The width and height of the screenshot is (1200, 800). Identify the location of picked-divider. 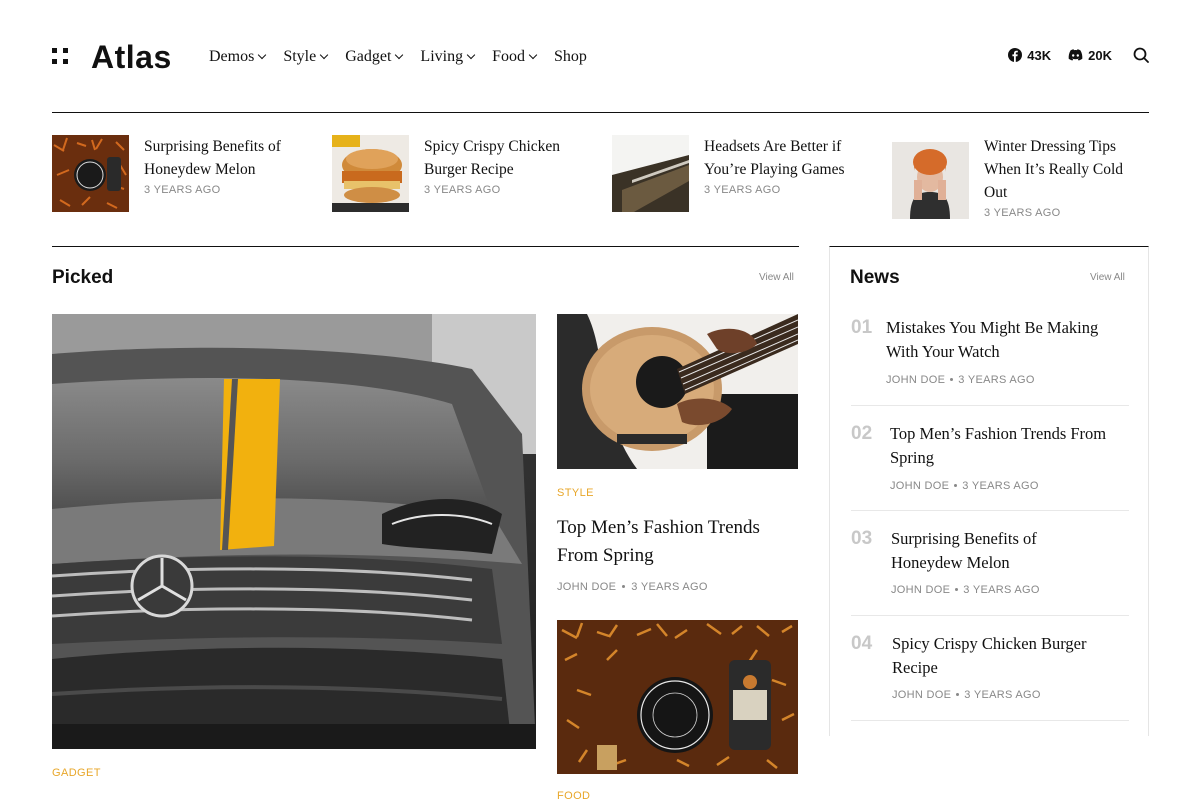
(425, 246).